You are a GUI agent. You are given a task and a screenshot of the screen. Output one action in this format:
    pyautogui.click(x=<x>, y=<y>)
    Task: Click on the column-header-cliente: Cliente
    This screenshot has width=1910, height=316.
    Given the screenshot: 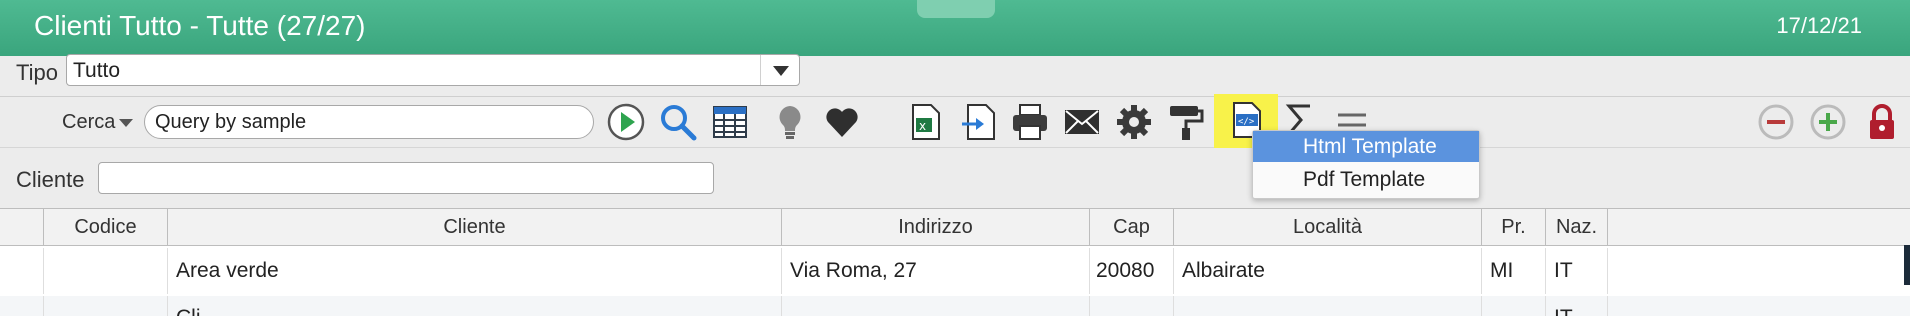 What is the action you would take?
    pyautogui.click(x=475, y=227)
    